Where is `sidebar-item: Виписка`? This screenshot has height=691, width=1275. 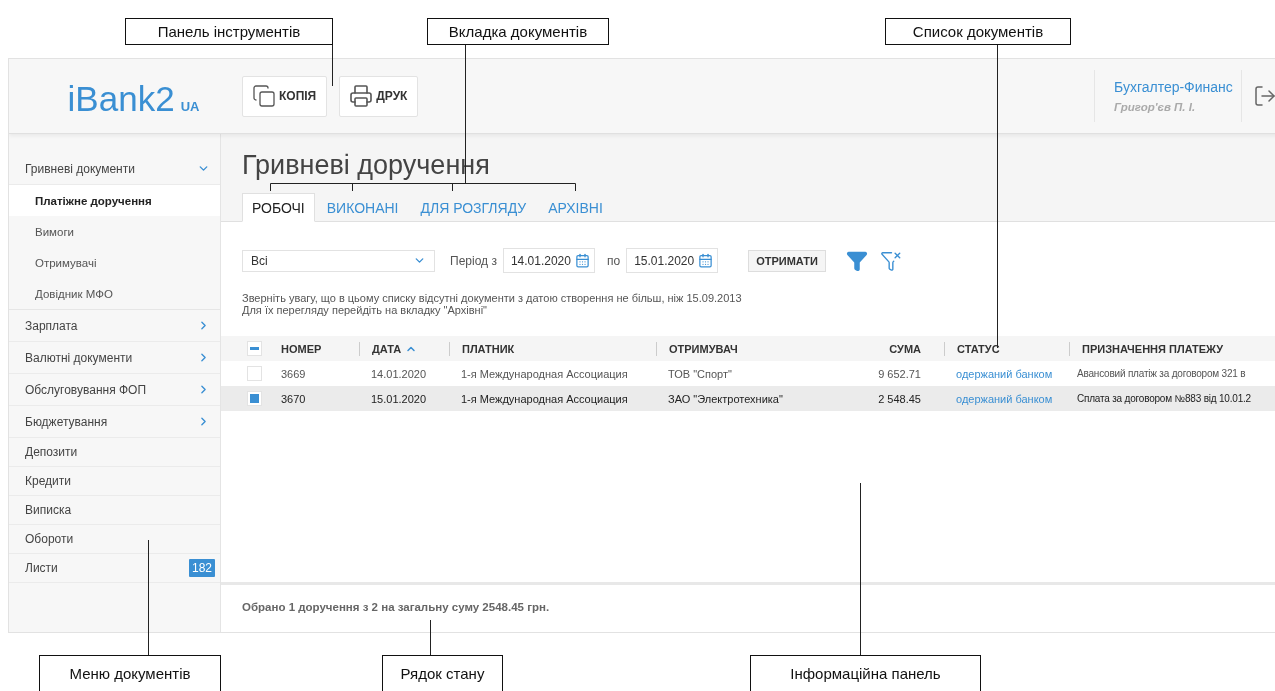
sidebar-item: Виписка is located at coordinates (48, 510).